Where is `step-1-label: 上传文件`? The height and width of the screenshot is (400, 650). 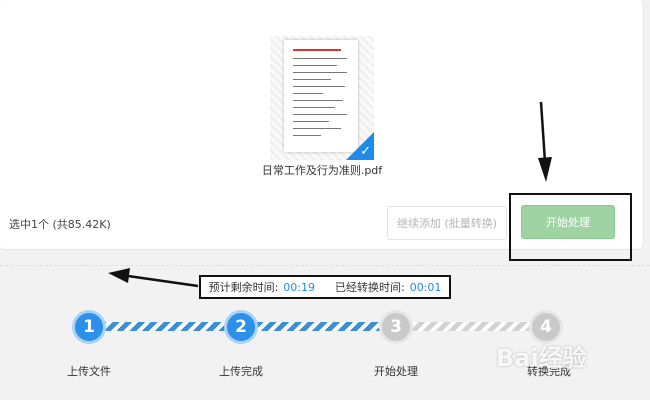 step-1-label: 上传文件 is located at coordinates (89, 371).